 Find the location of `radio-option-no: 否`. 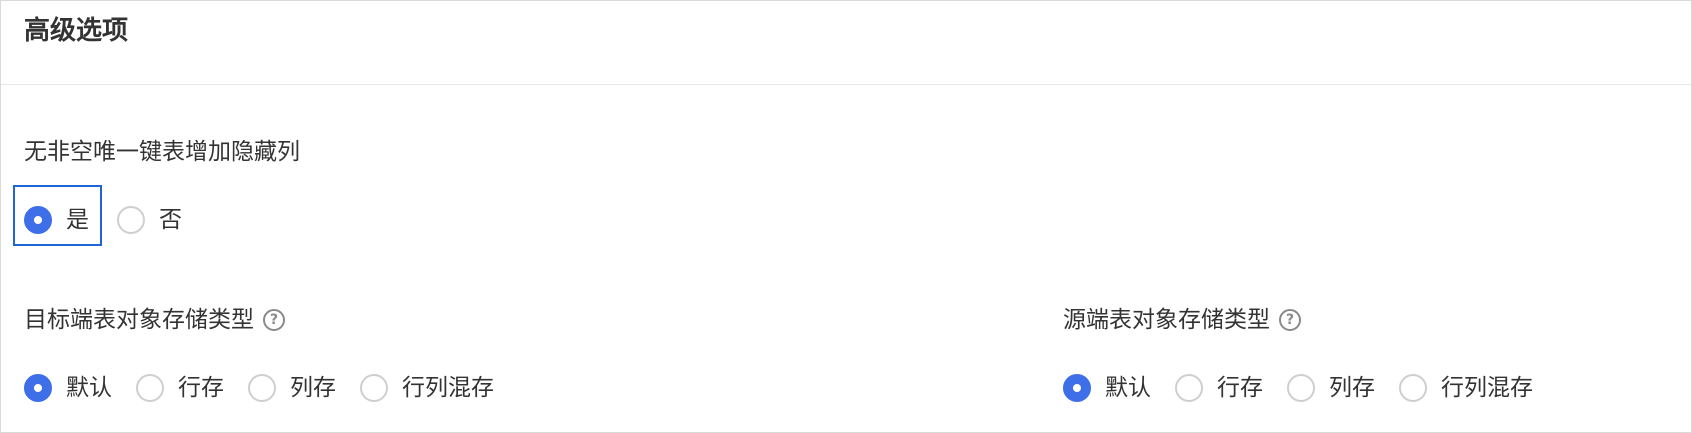

radio-option-no: 否 is located at coordinates (149, 220).